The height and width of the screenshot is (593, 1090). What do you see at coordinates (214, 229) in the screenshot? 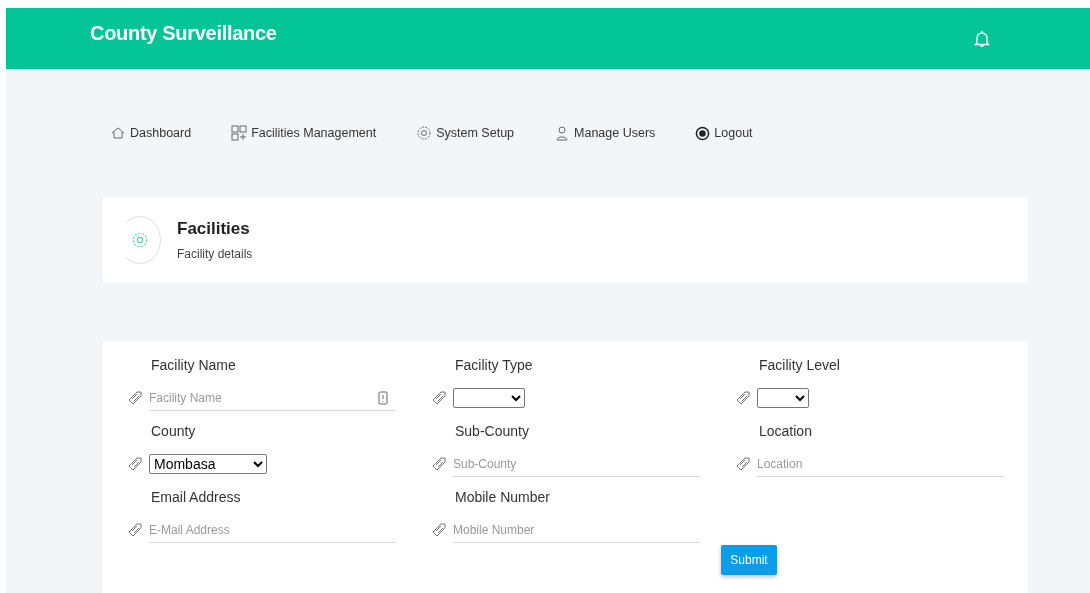
I see `page-title: Facilities` at bounding box center [214, 229].